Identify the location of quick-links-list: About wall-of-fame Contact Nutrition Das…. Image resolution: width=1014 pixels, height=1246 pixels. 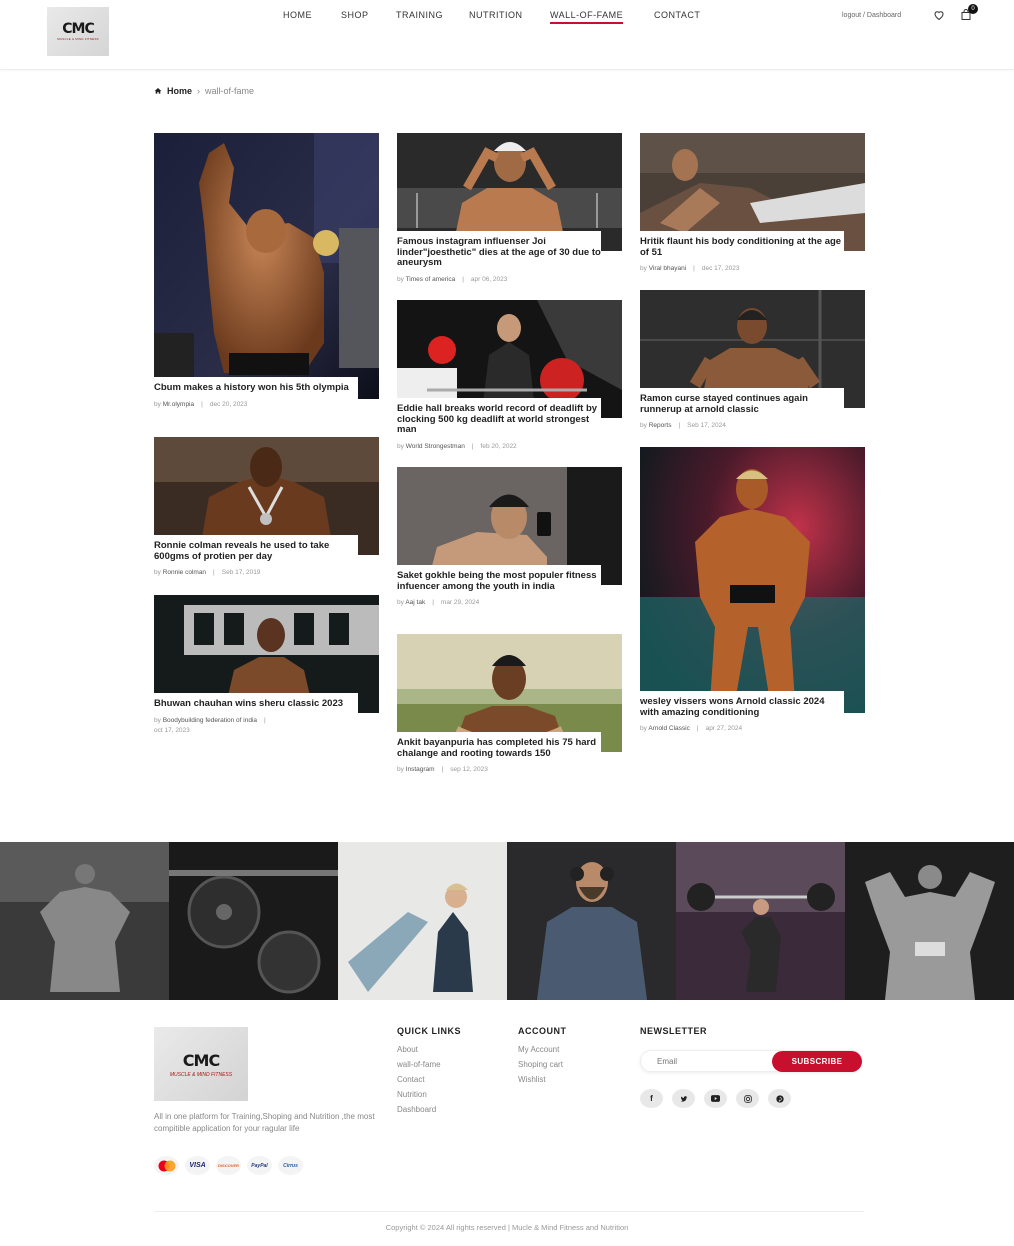
(419, 1079).